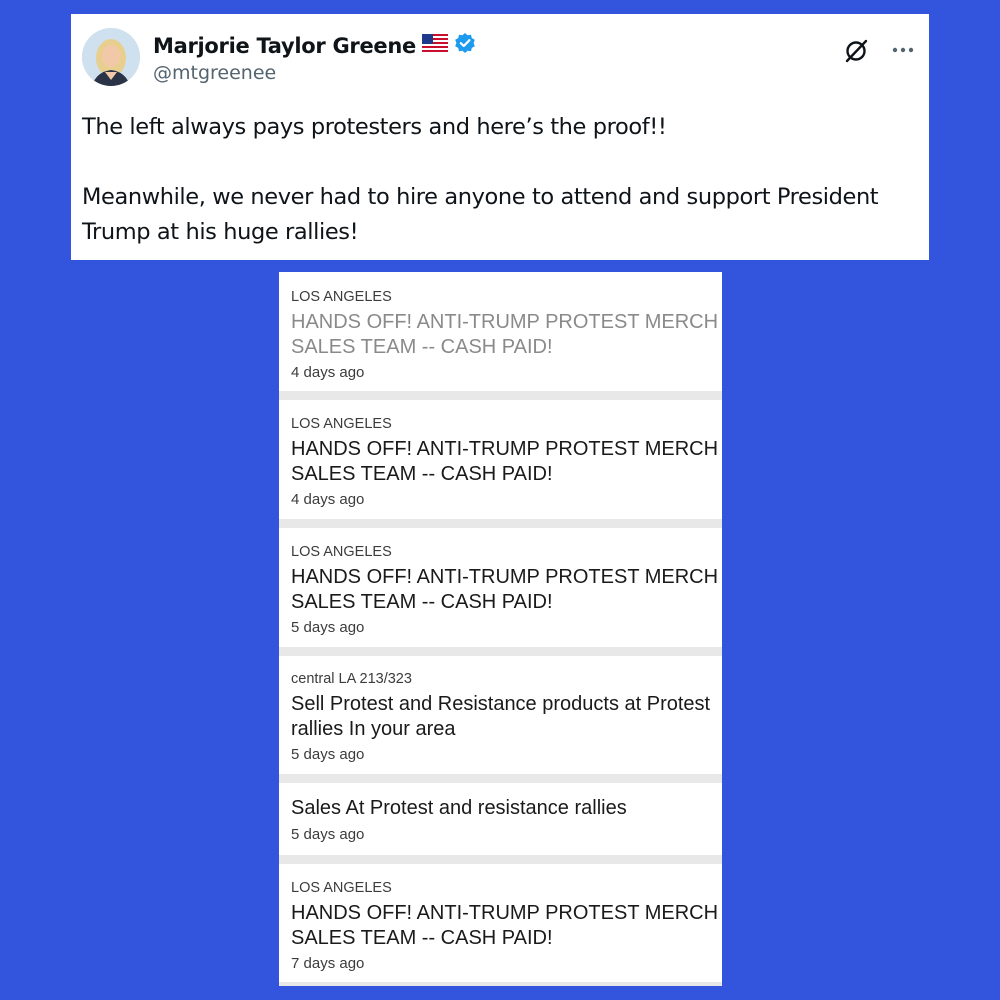  What do you see at coordinates (111, 57) in the screenshot?
I see `avatar` at bounding box center [111, 57].